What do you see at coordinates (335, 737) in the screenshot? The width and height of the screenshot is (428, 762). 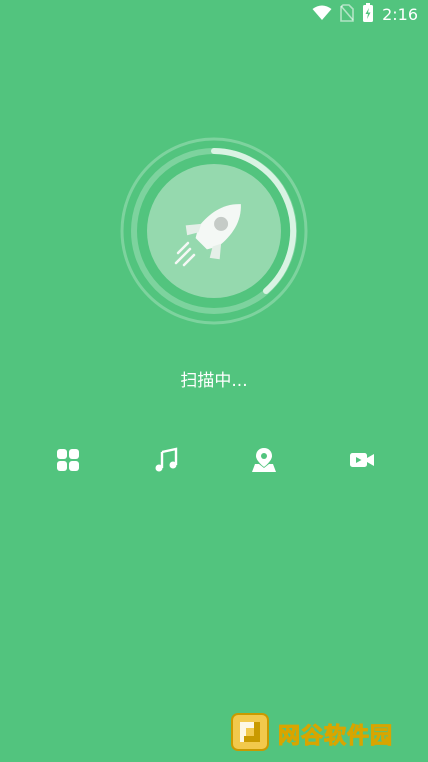 I see `watermark-text: 网谷软件园` at bounding box center [335, 737].